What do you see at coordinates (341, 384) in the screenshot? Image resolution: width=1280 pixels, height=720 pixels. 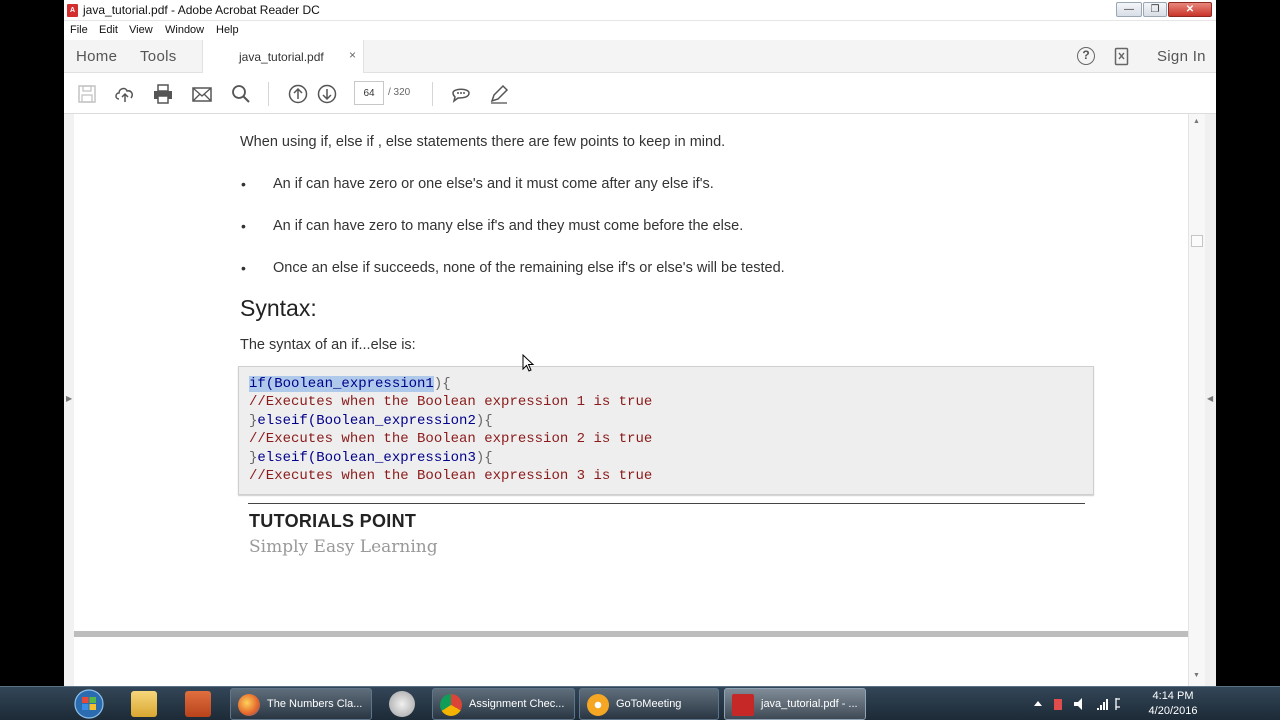 I see `code-selection: if(Boolean_expression1` at bounding box center [341, 384].